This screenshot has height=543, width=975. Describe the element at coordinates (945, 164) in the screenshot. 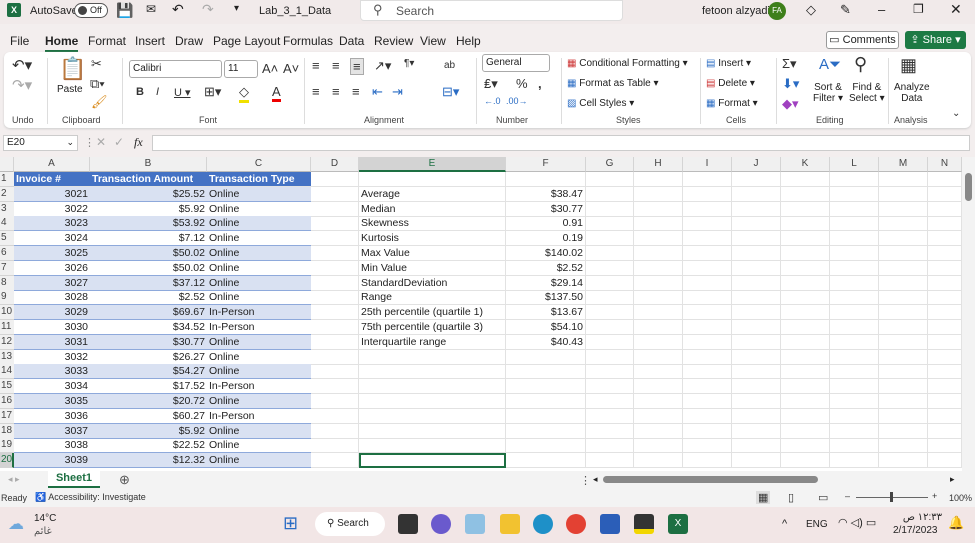

I see `column-header-N: N` at that location.